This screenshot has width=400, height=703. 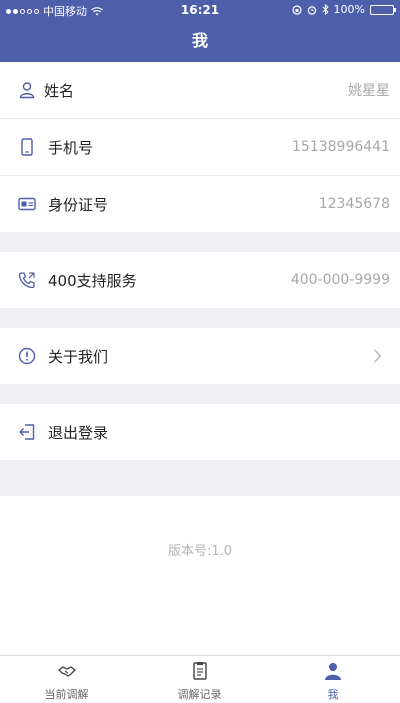 I want to click on id-label: 身份证号, so click(x=78, y=204).